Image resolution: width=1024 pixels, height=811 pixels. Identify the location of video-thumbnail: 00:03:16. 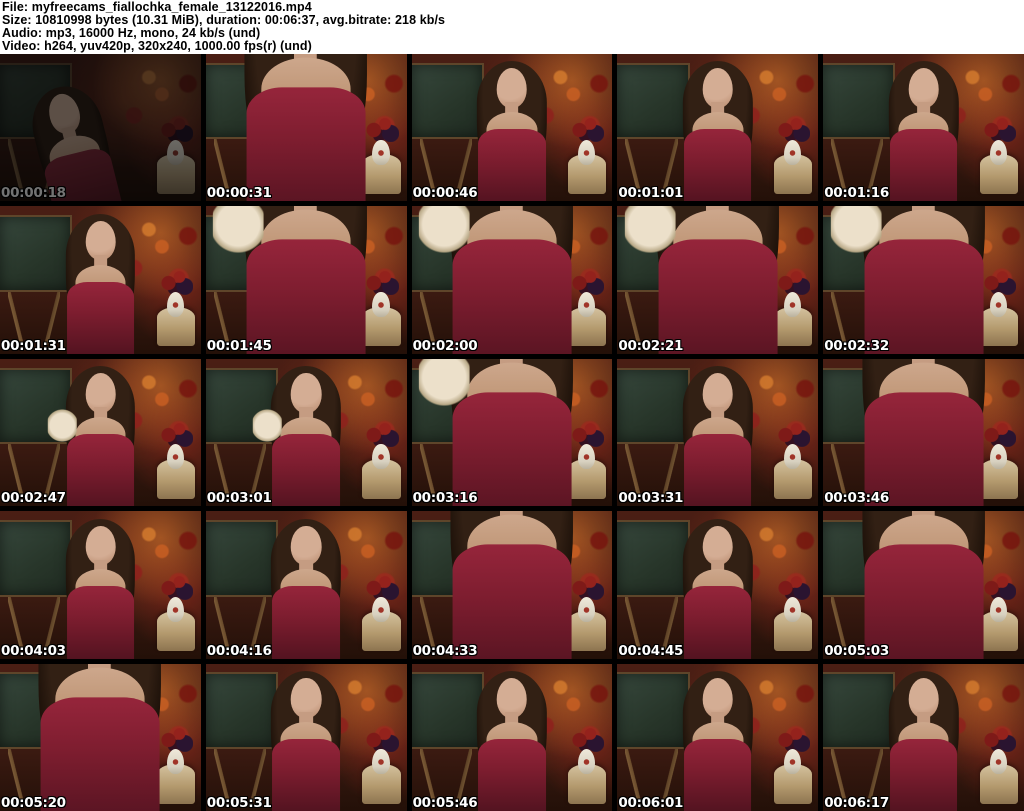
(512, 432).